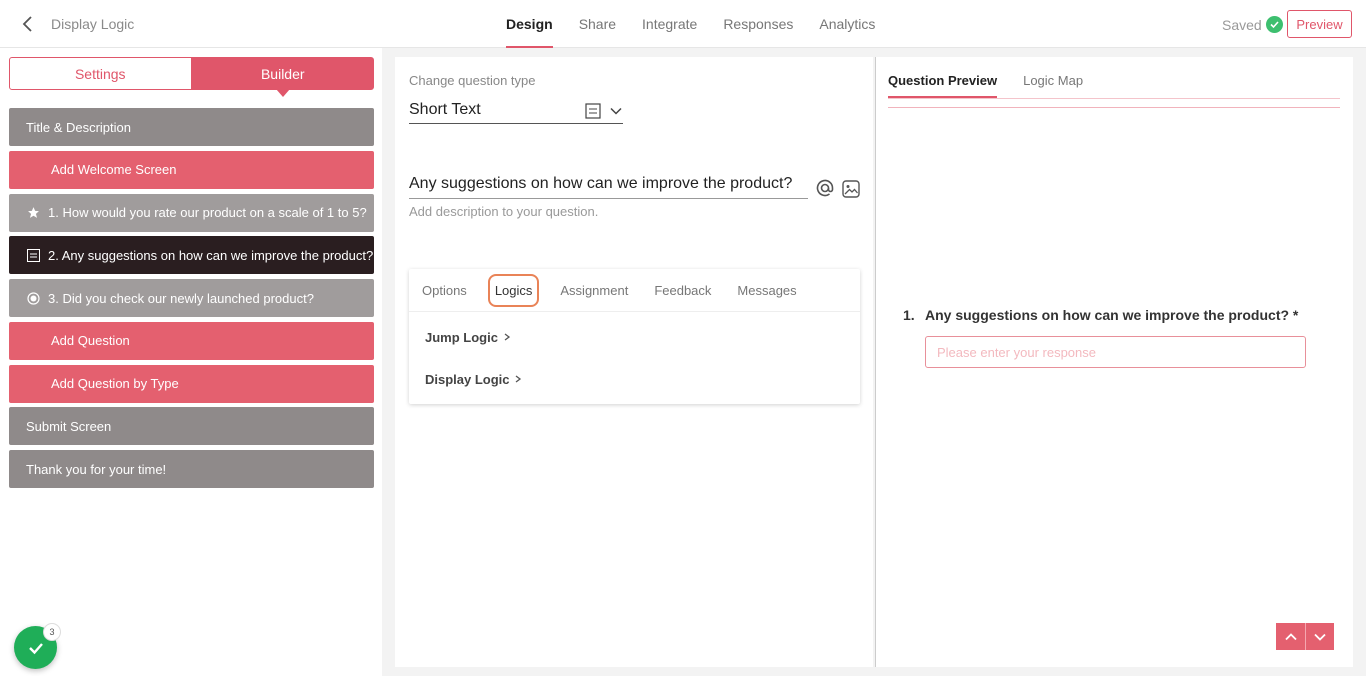 The width and height of the screenshot is (1366, 676). What do you see at coordinates (1242, 24) in the screenshot?
I see `saved-label: Saved` at bounding box center [1242, 24].